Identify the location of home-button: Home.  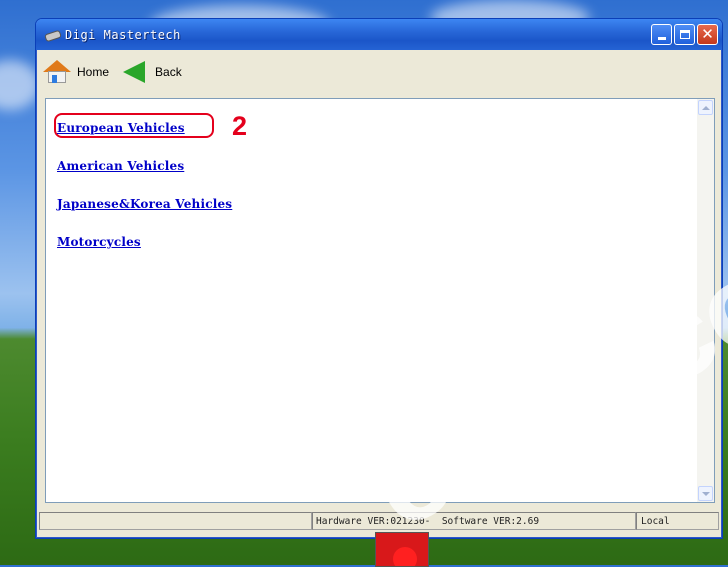
(76, 72).